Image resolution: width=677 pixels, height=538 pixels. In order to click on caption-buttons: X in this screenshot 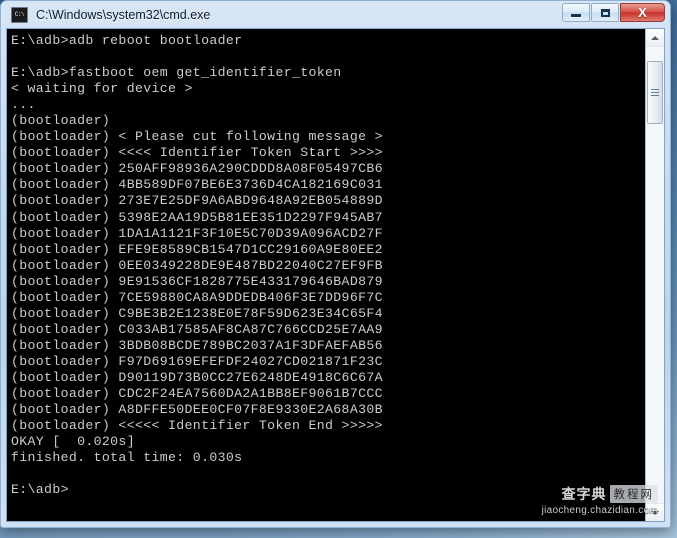, I will do `click(613, 12)`.